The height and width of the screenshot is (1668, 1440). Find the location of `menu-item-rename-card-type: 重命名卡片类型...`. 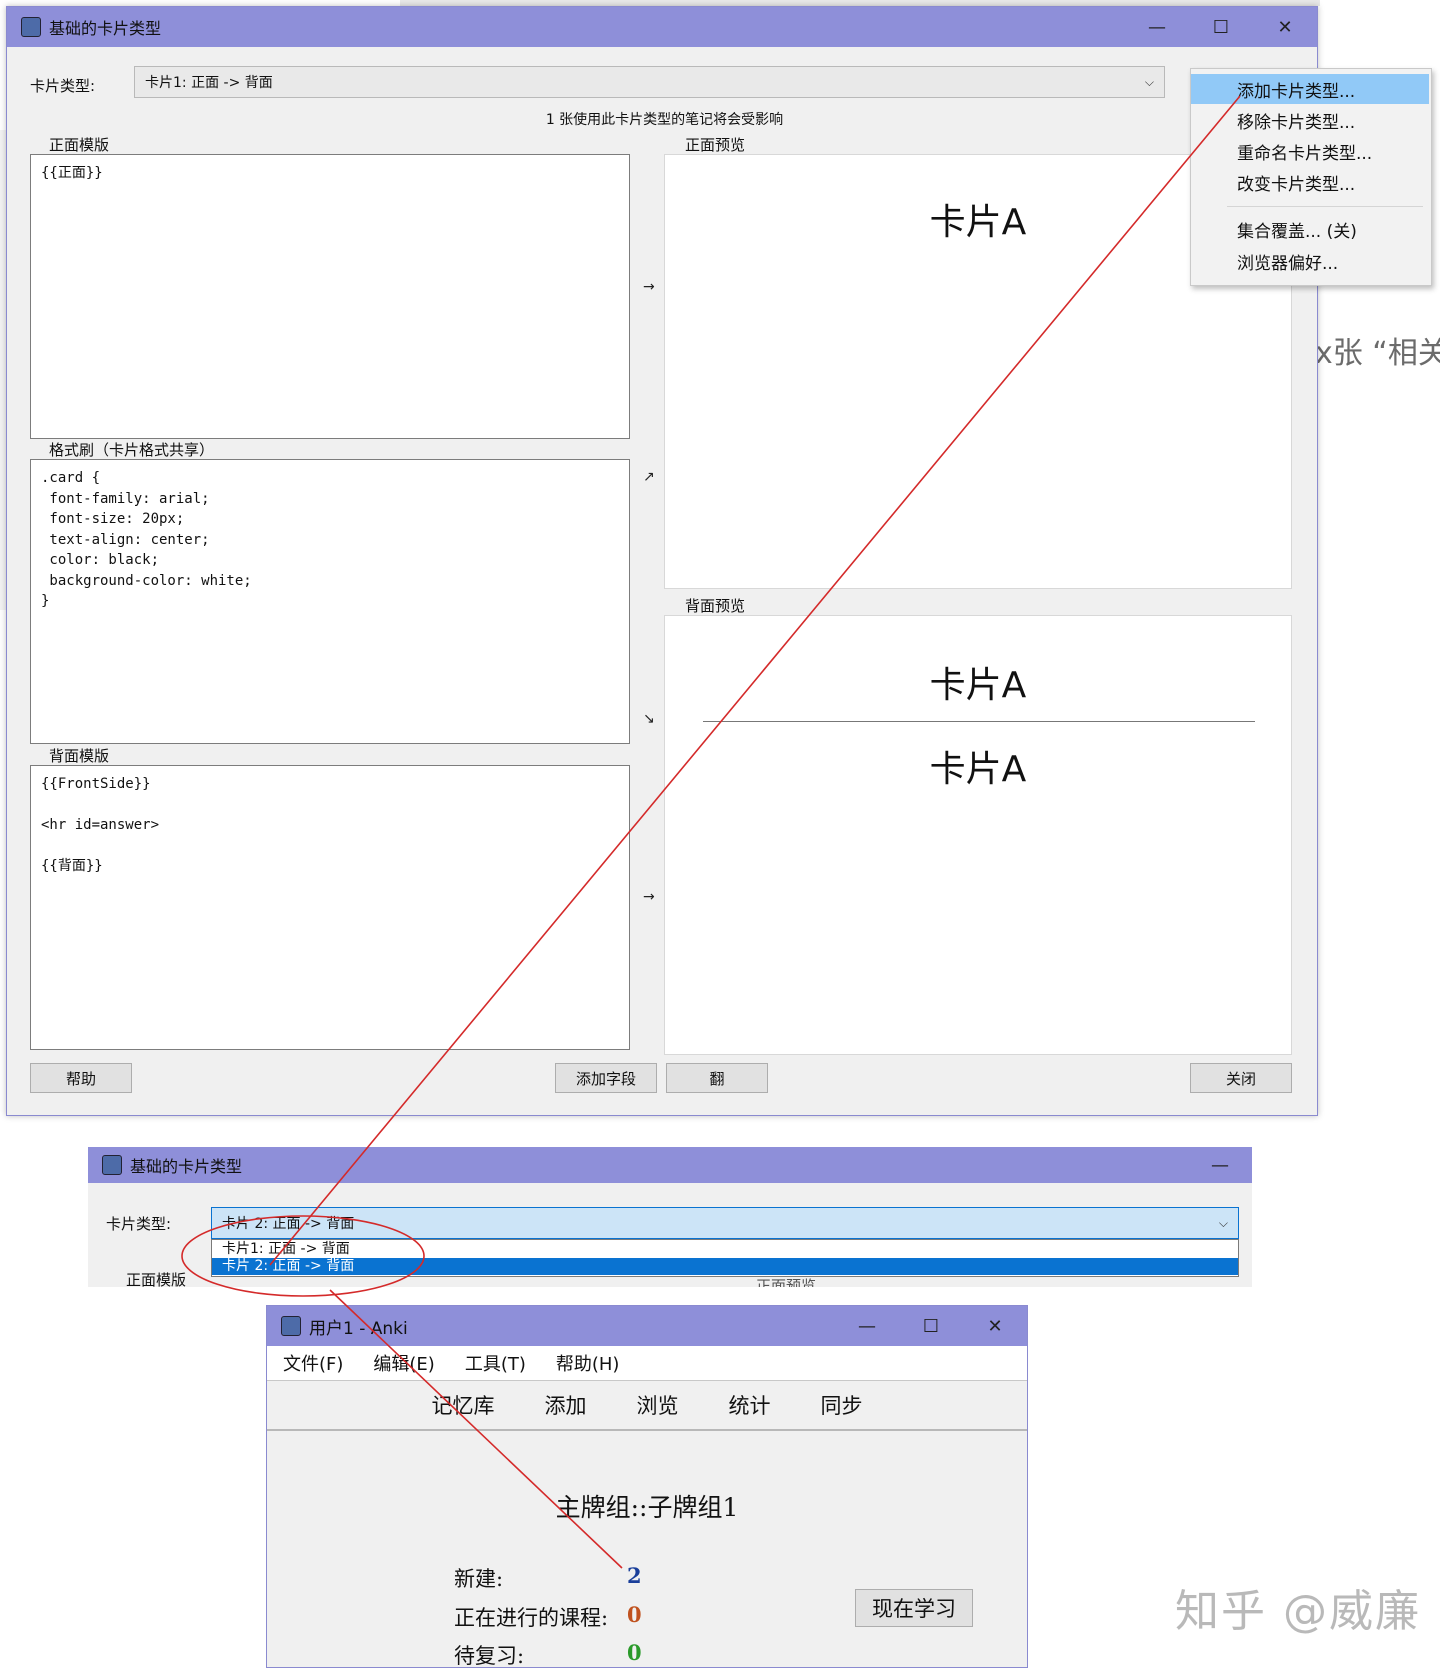

menu-item-rename-card-type: 重命名卡片类型... is located at coordinates (1310, 151).